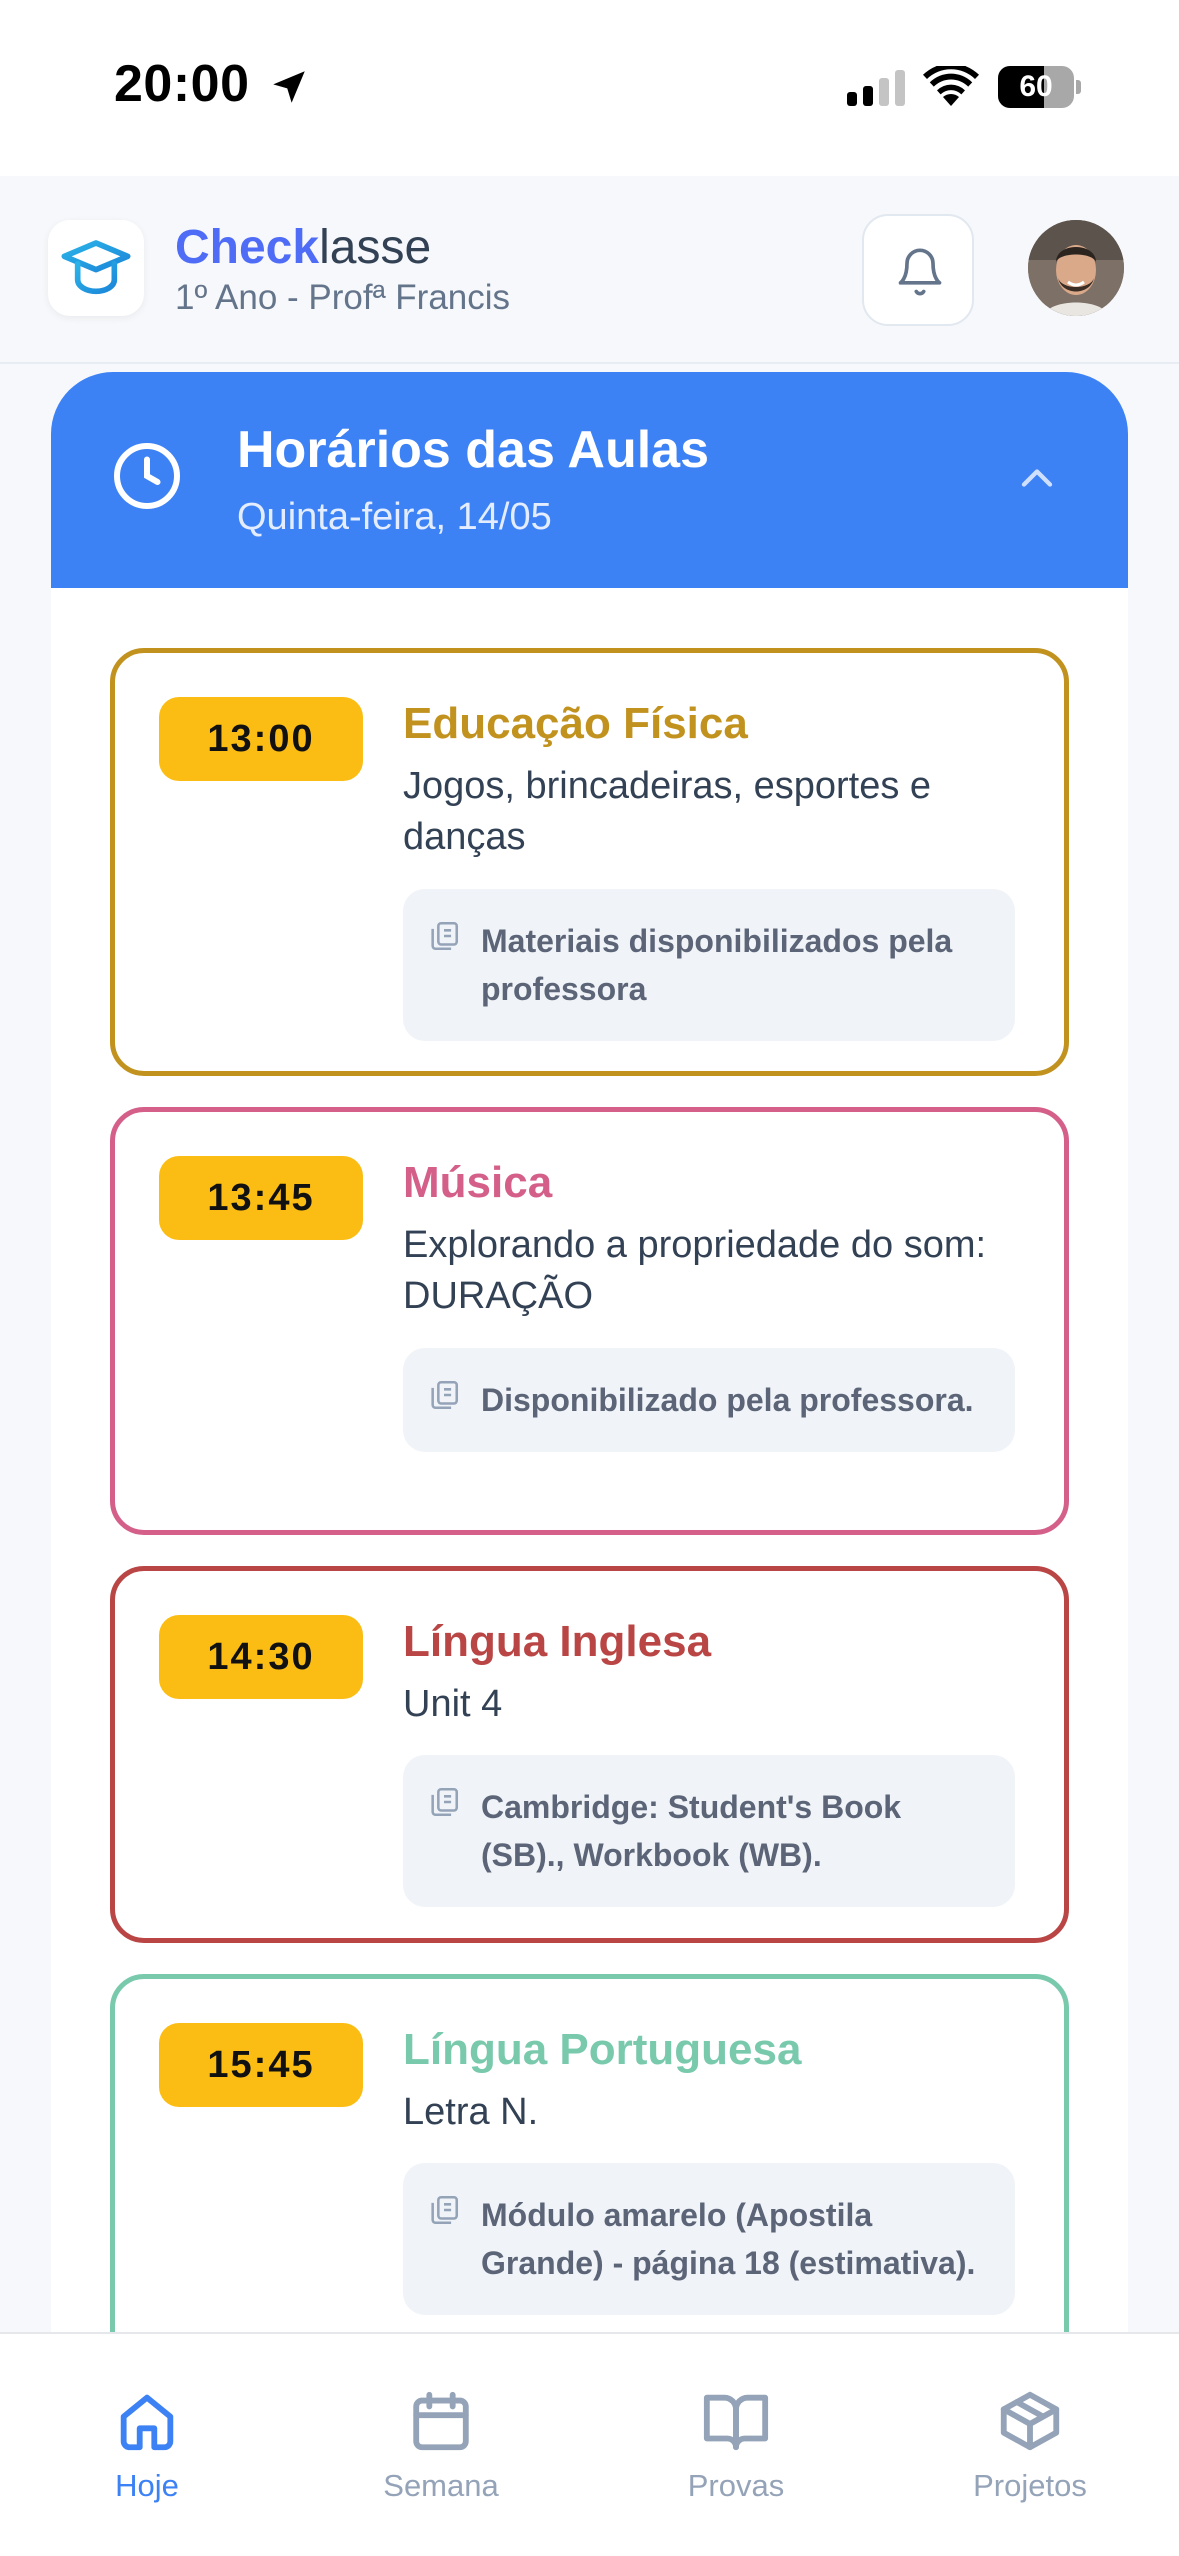 Image resolution: width=1179 pixels, height=2556 pixels. Describe the element at coordinates (1036, 86) in the screenshot. I see `battery-level: 60` at that location.